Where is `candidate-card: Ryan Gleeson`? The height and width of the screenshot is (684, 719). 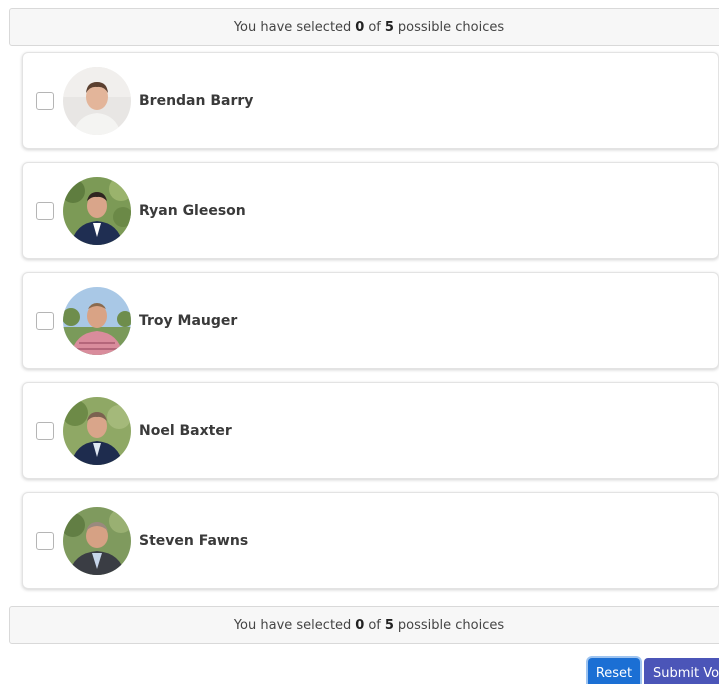
candidate-card: Ryan Gleeson is located at coordinates (370, 210).